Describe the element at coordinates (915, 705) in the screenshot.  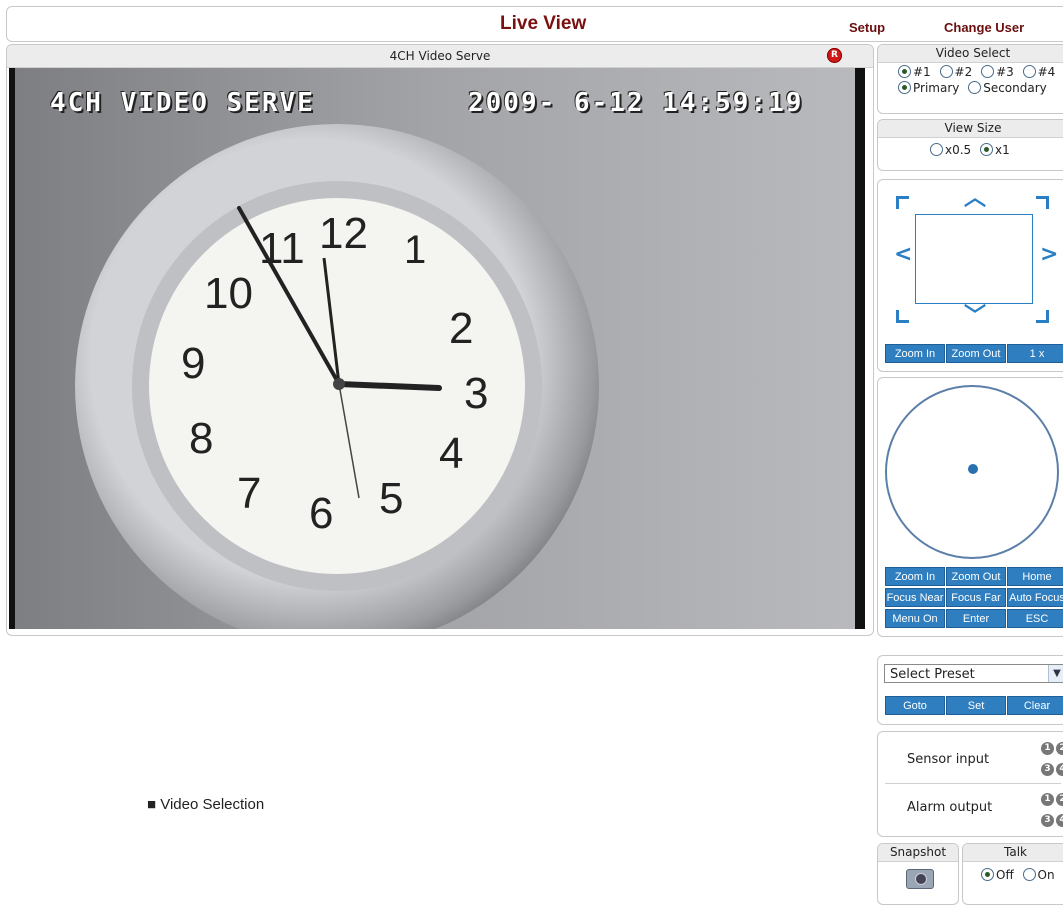
I see `goto-button: Goto` at that location.